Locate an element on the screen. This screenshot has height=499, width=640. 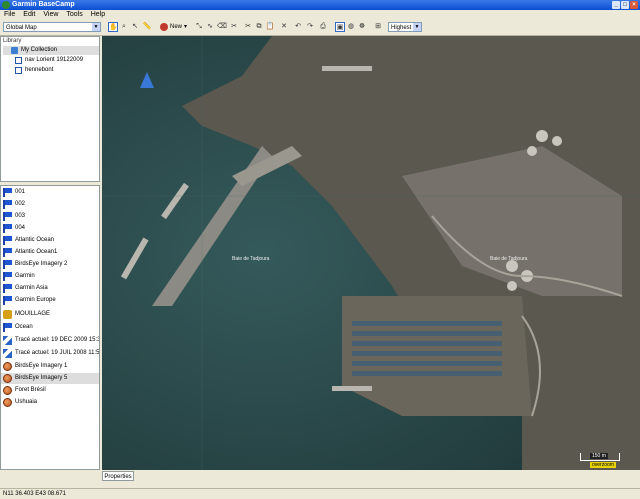
list-item-label: Foret Brésil is located at coordinates (30, 390).